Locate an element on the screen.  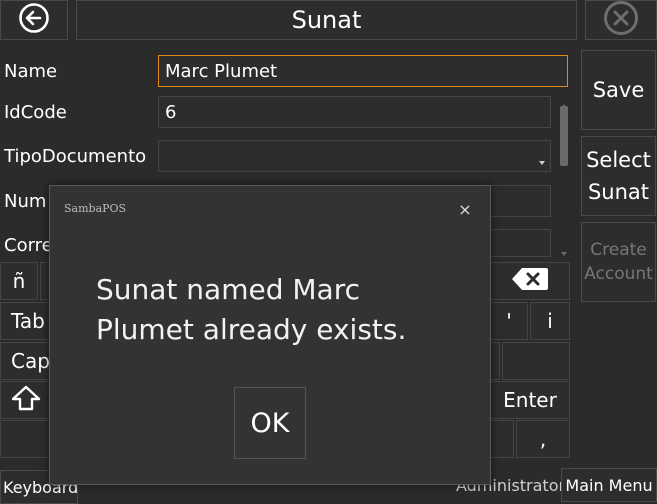
key-blank-bottom is located at coordinates (502, 439).